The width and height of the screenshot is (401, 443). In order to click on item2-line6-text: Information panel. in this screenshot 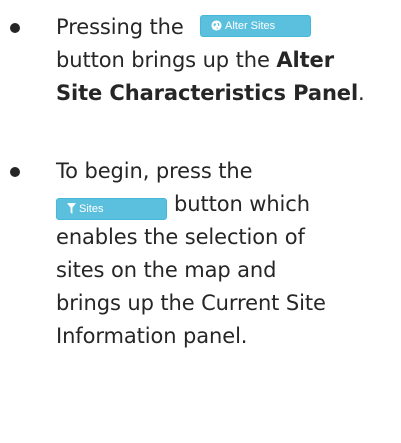, I will do `click(152, 336)`.